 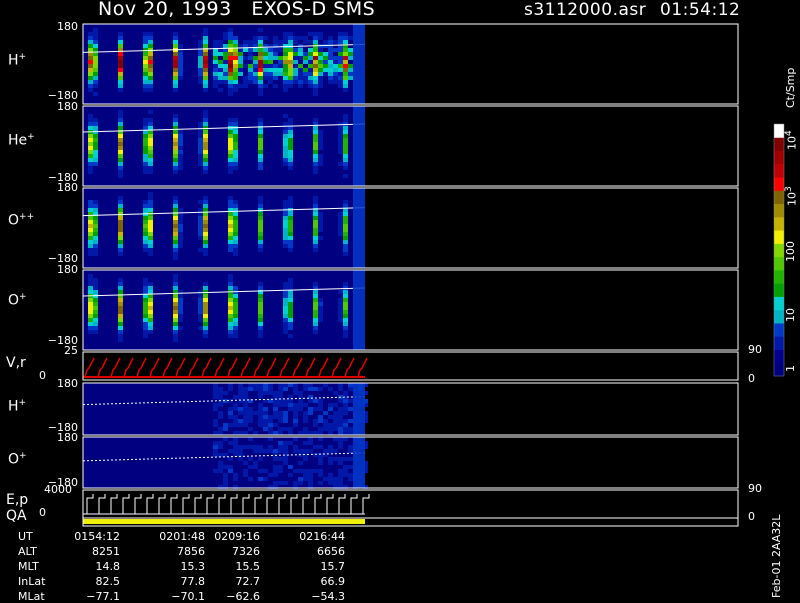 What do you see at coordinates (108, 581) in the screenshot?
I see `table-cell: 82.5` at bounding box center [108, 581].